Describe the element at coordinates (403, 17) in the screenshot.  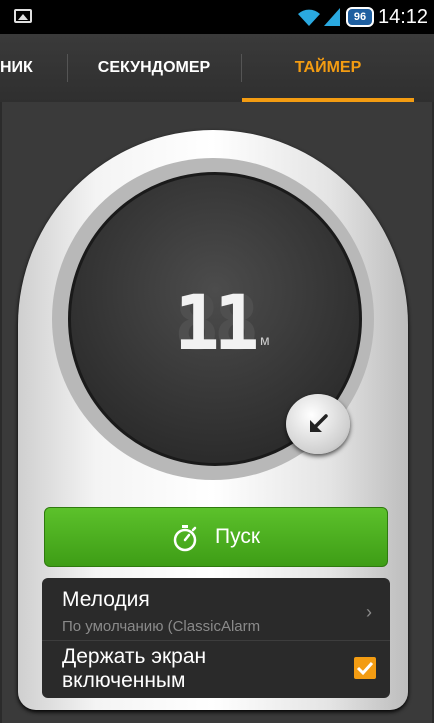
I see `status-time: 14:12` at that location.